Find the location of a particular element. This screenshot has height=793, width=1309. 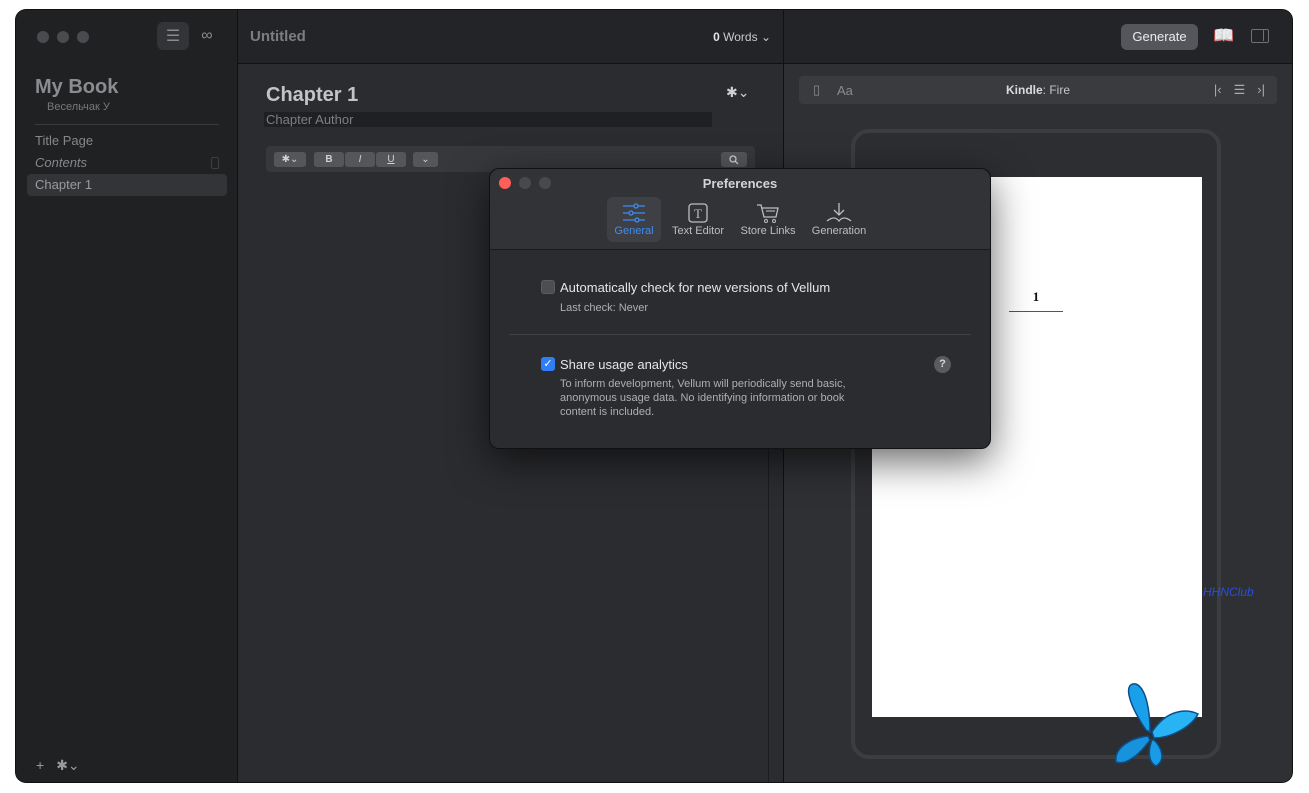

first-page-icon: |‹ is located at coordinates (1218, 90).